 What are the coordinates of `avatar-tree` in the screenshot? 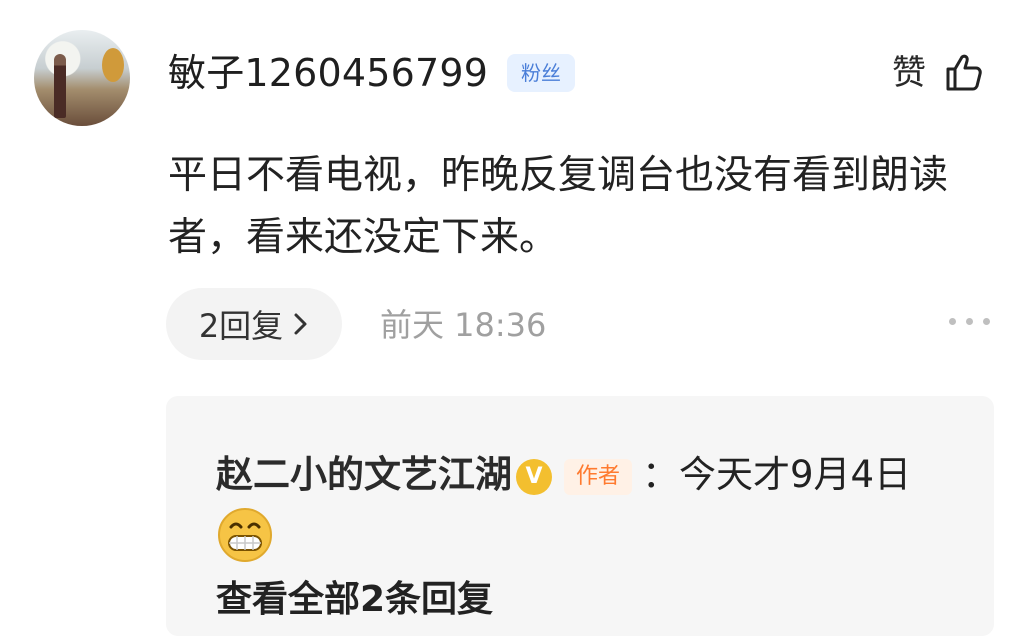 It's located at (113, 65).